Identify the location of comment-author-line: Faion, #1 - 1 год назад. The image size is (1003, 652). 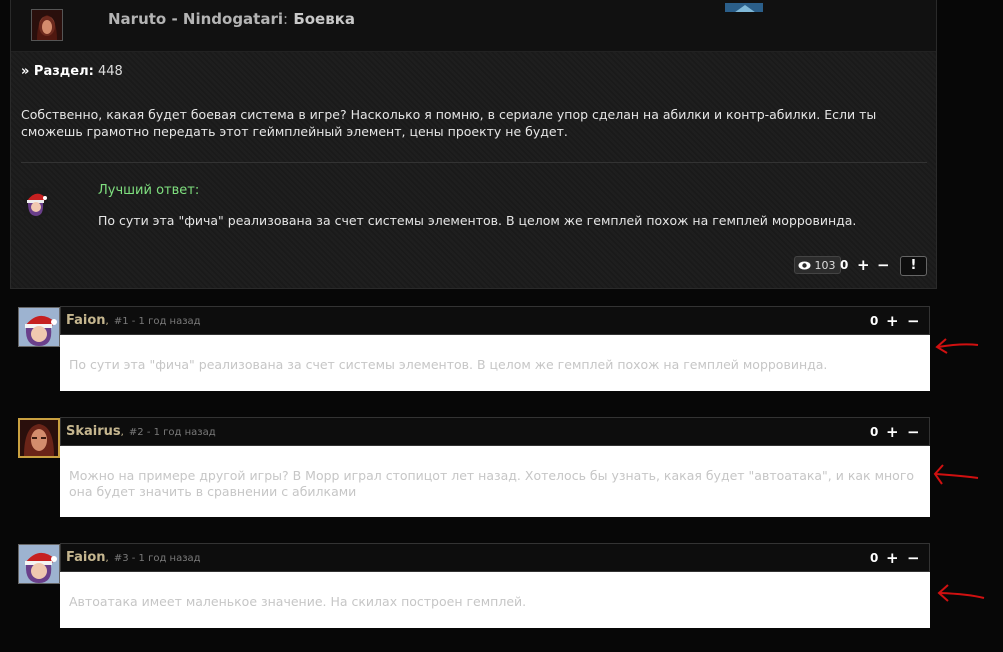
(133, 318).